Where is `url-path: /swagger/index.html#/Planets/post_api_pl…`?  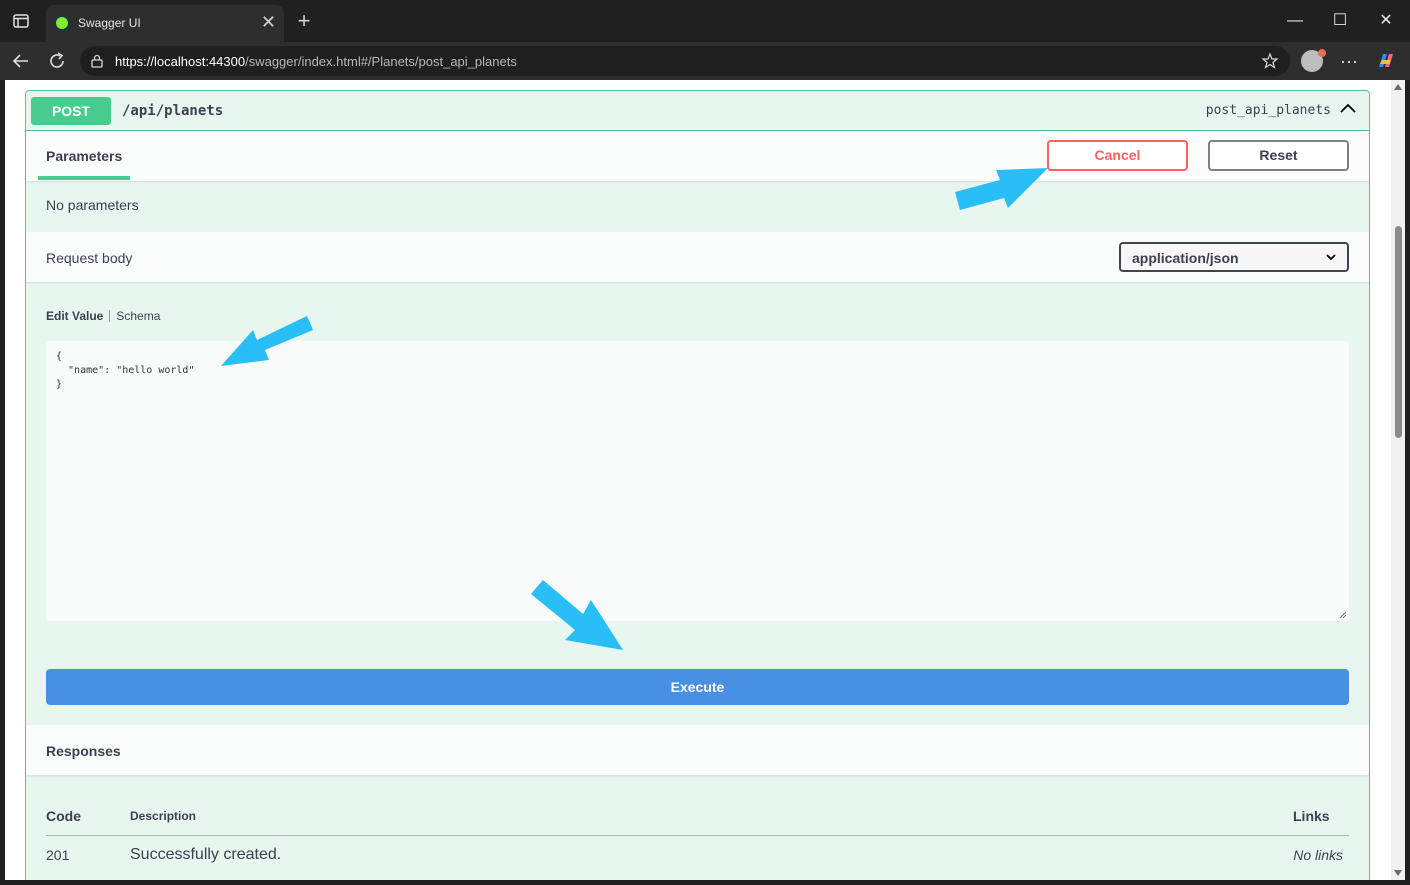 url-path: /swagger/index.html#/Planets/post_api_pl… is located at coordinates (381, 61).